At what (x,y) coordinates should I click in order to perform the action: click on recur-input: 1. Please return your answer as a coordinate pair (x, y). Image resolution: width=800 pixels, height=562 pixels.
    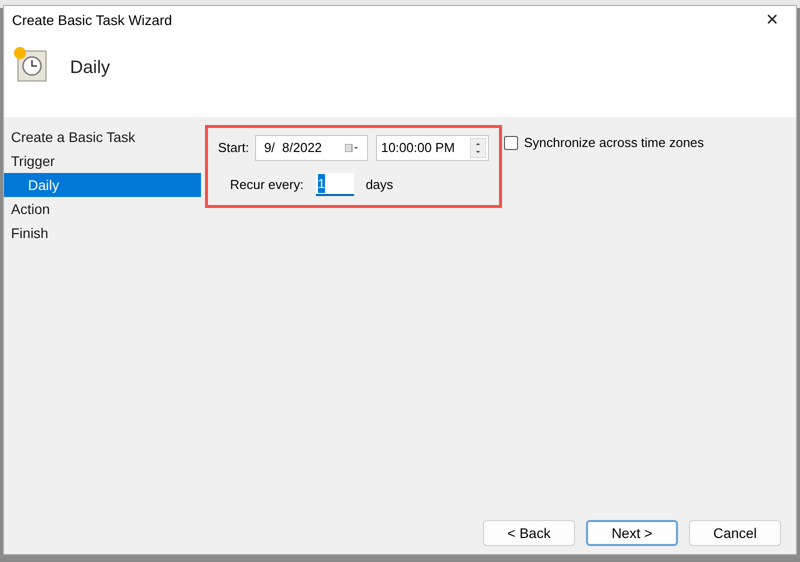
    Looking at the image, I should click on (335, 184).